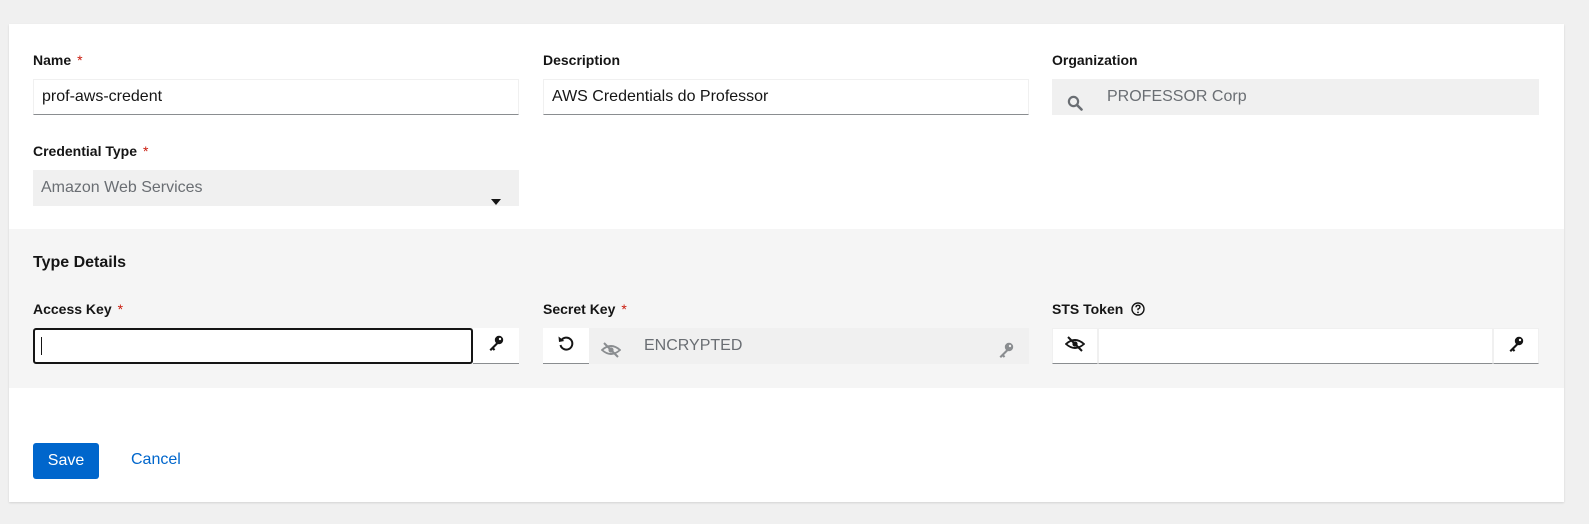 The image size is (1589, 524). What do you see at coordinates (786, 97) in the screenshot?
I see `description-input: AWS Credentials do Professor` at bounding box center [786, 97].